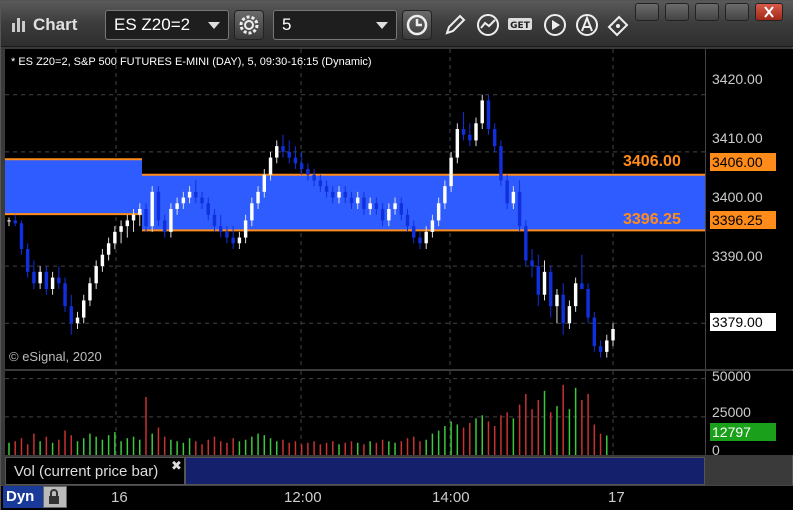 This screenshot has height=510, width=793. I want to click on get-data-icon: GET, so click(520, 25).